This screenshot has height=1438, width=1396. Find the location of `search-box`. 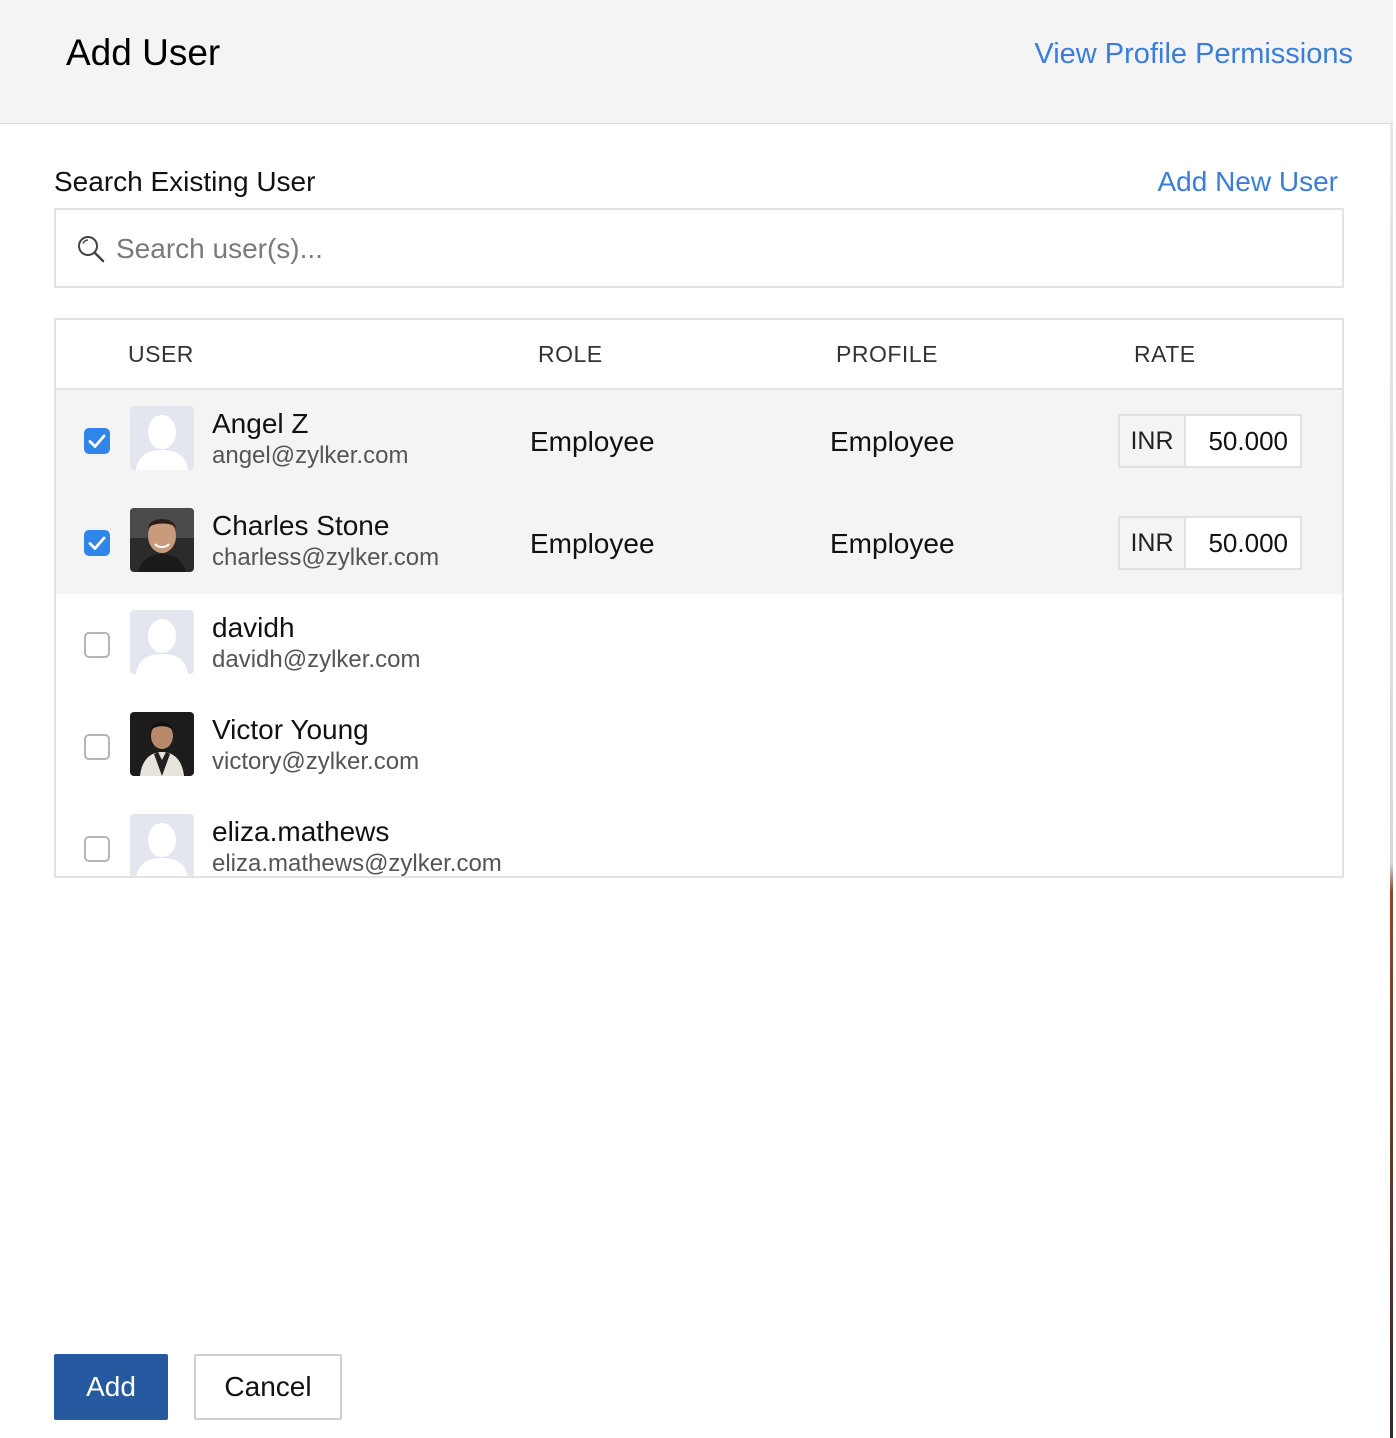

search-box is located at coordinates (699, 248).